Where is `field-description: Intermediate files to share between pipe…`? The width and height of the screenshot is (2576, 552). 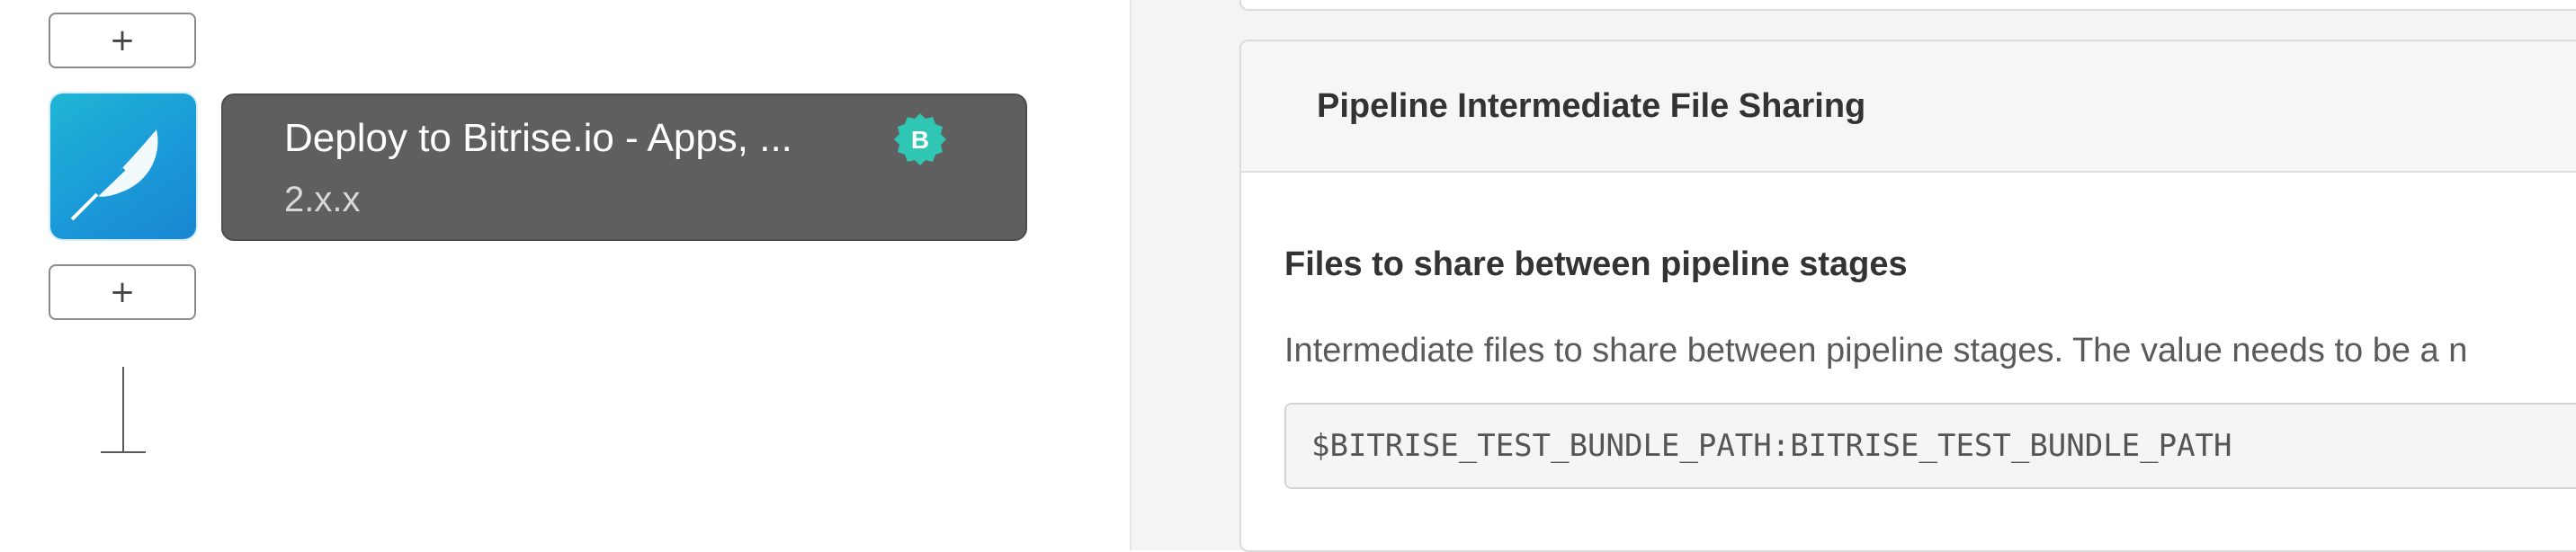
field-description: Intermediate files to share between pipe… is located at coordinates (1876, 350).